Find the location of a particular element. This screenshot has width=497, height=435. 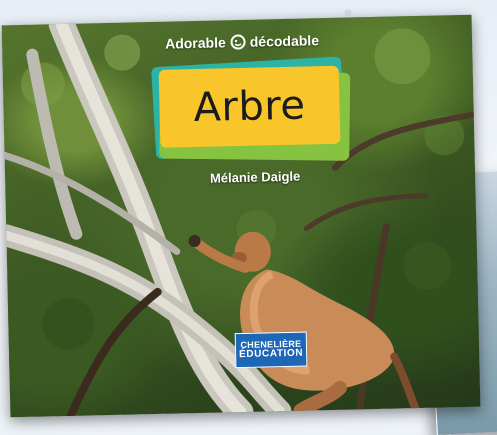

title-plate-yellow-layer: Arbre is located at coordinates (249, 106).